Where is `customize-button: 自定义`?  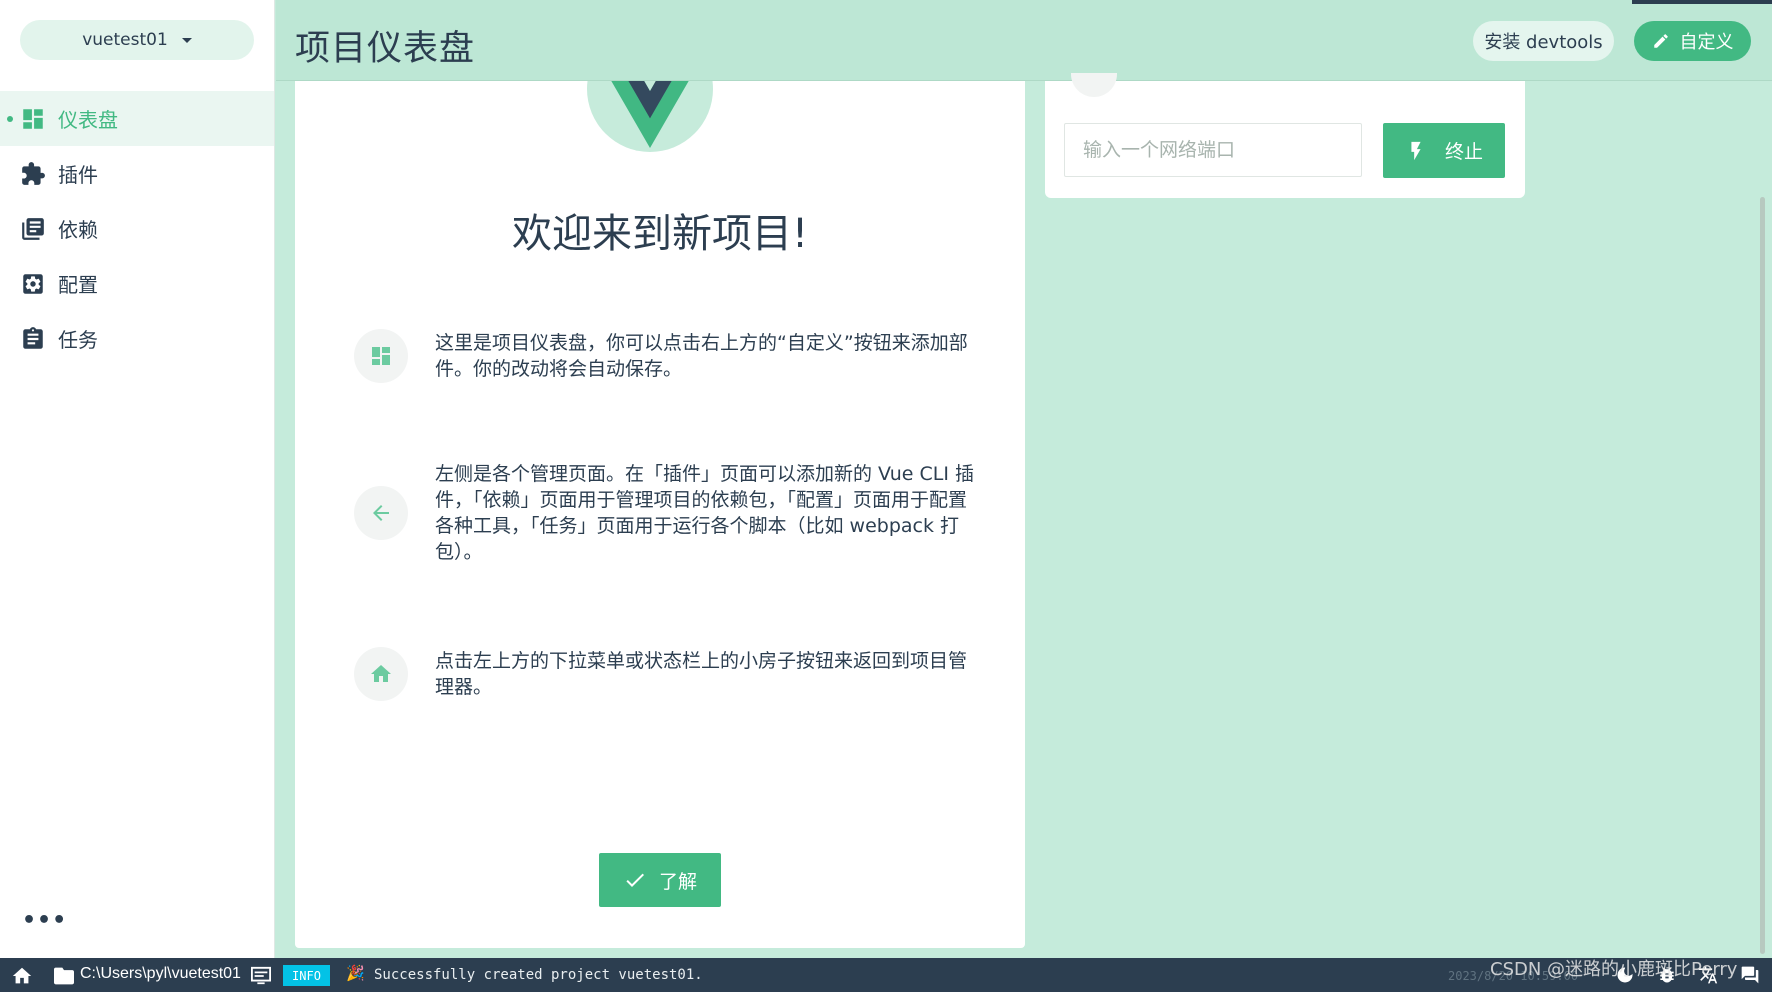 customize-button: 自定义 is located at coordinates (1692, 41).